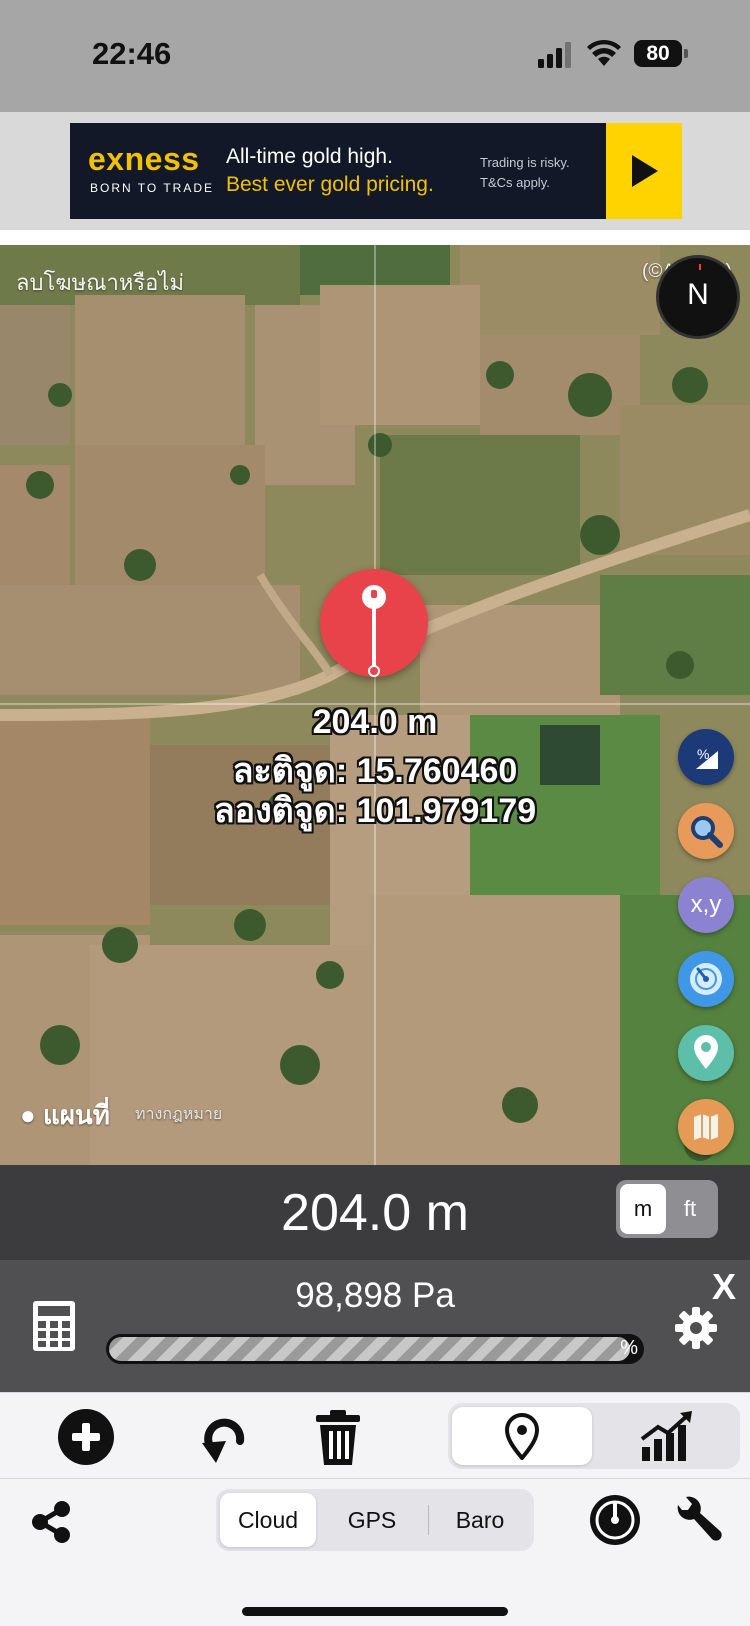  Describe the element at coordinates (374, 597) in the screenshot. I see `pin-head` at that location.